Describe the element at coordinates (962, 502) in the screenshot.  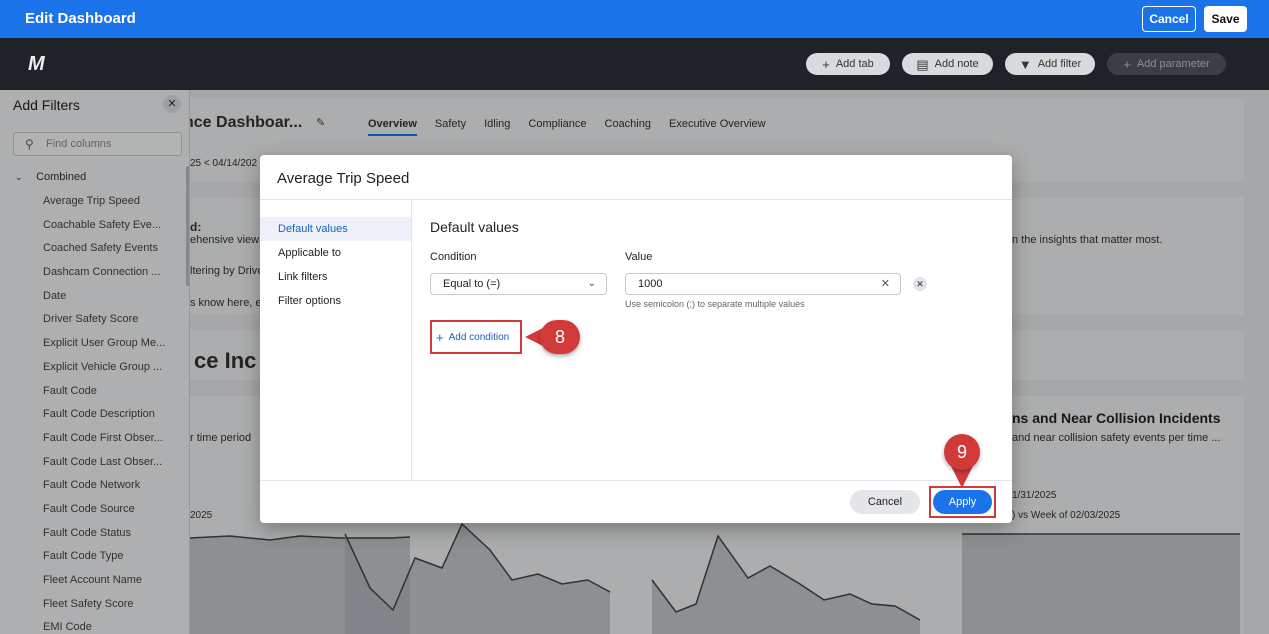
I see `dialog-apply-button: Apply` at that location.